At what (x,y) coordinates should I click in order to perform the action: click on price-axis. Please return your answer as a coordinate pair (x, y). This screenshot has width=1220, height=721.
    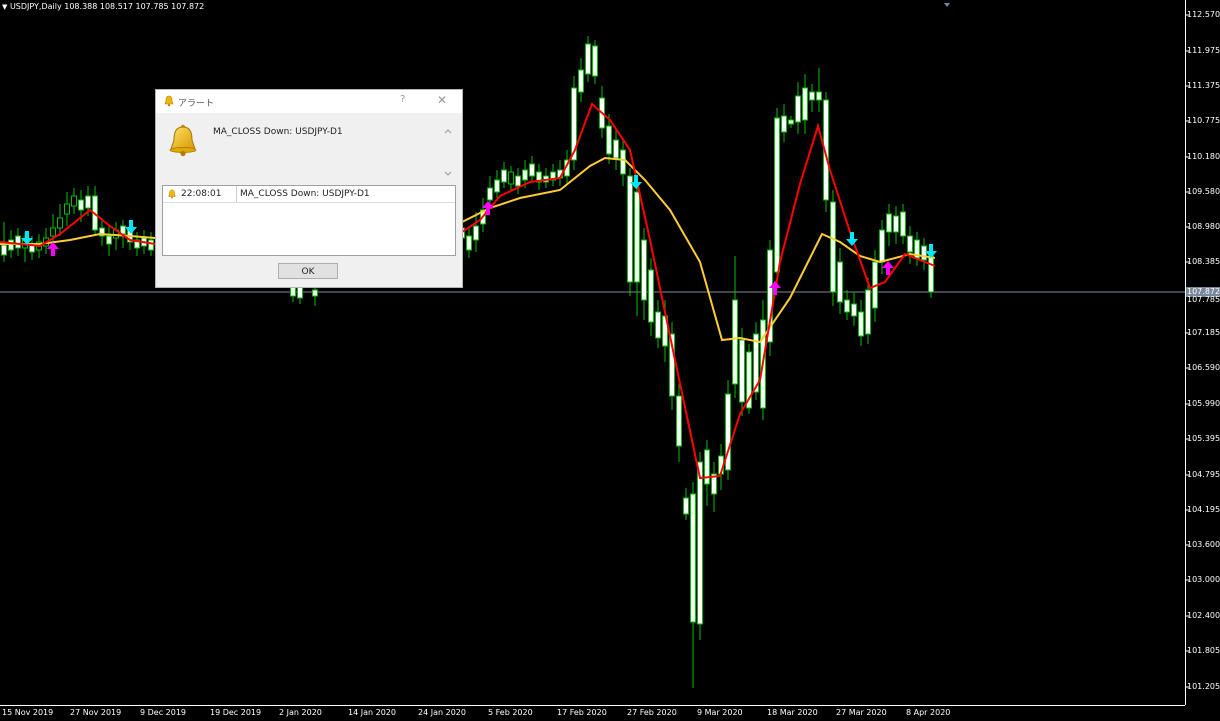
    Looking at the image, I should click on (1202, 352).